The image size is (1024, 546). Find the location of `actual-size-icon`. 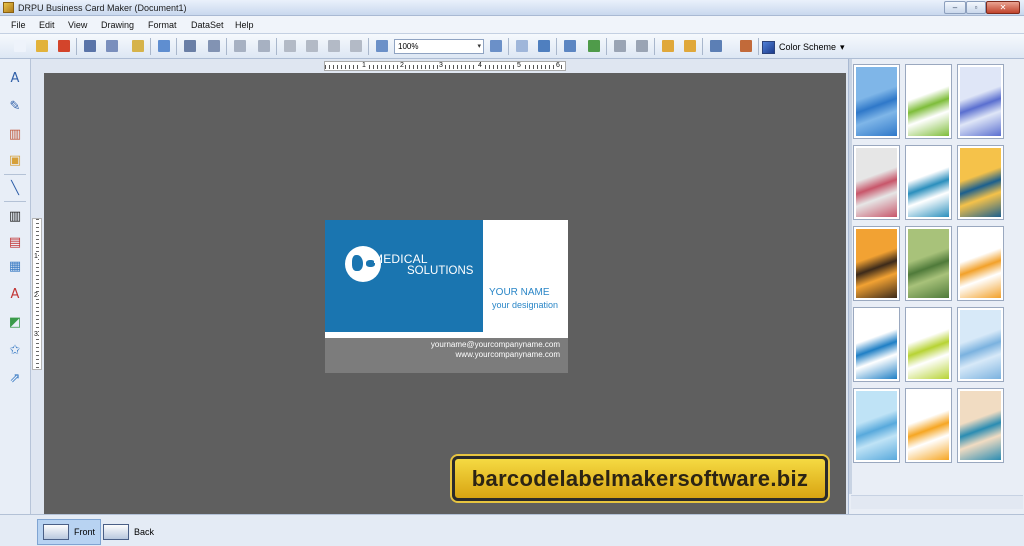

actual-size-icon is located at coordinates (522, 46).